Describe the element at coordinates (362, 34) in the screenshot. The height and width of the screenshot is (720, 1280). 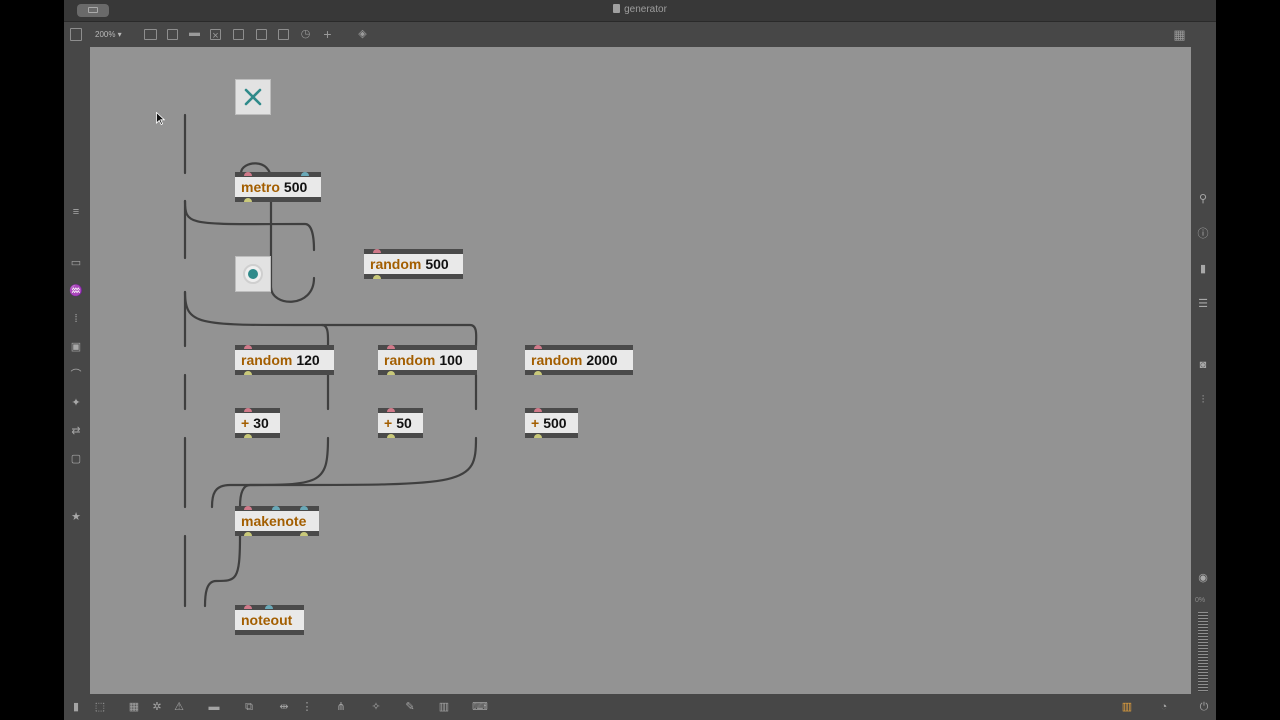
I see `paint-bucket-icon: ◈` at that location.